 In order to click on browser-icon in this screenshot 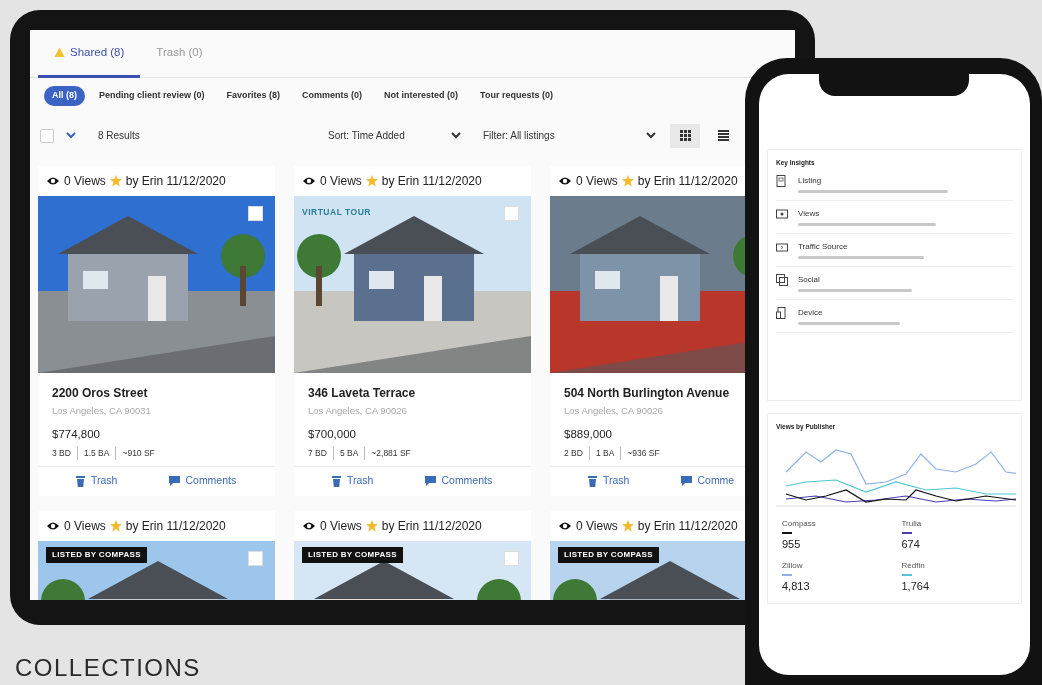, I will do `click(782, 246)`.